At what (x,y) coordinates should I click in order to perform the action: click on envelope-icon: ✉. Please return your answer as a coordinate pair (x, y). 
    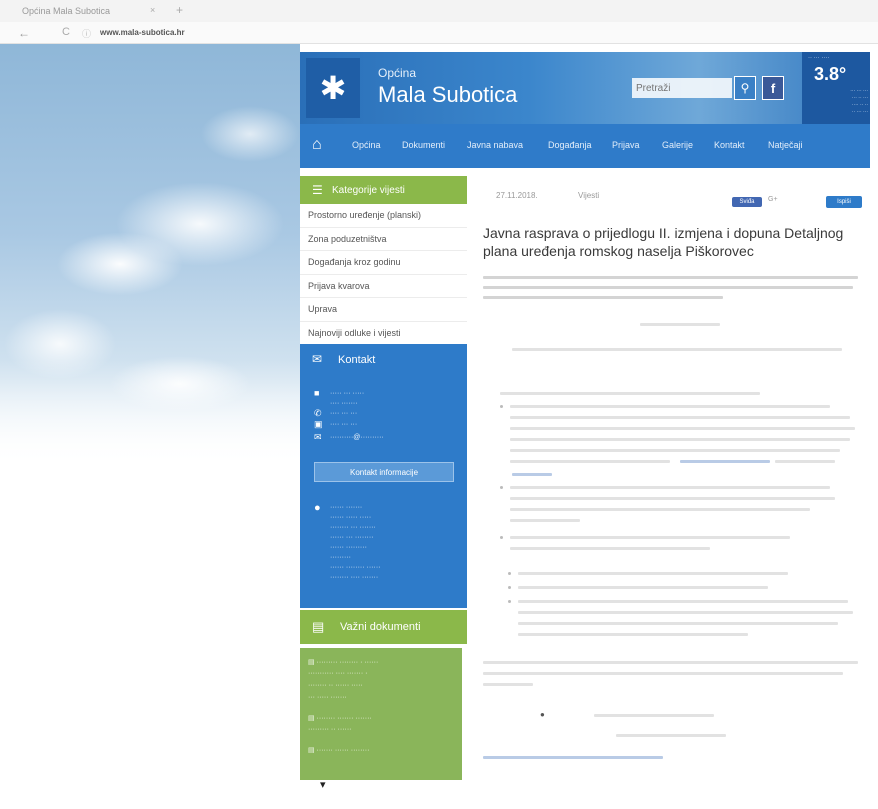
    Looking at the image, I should click on (317, 359).